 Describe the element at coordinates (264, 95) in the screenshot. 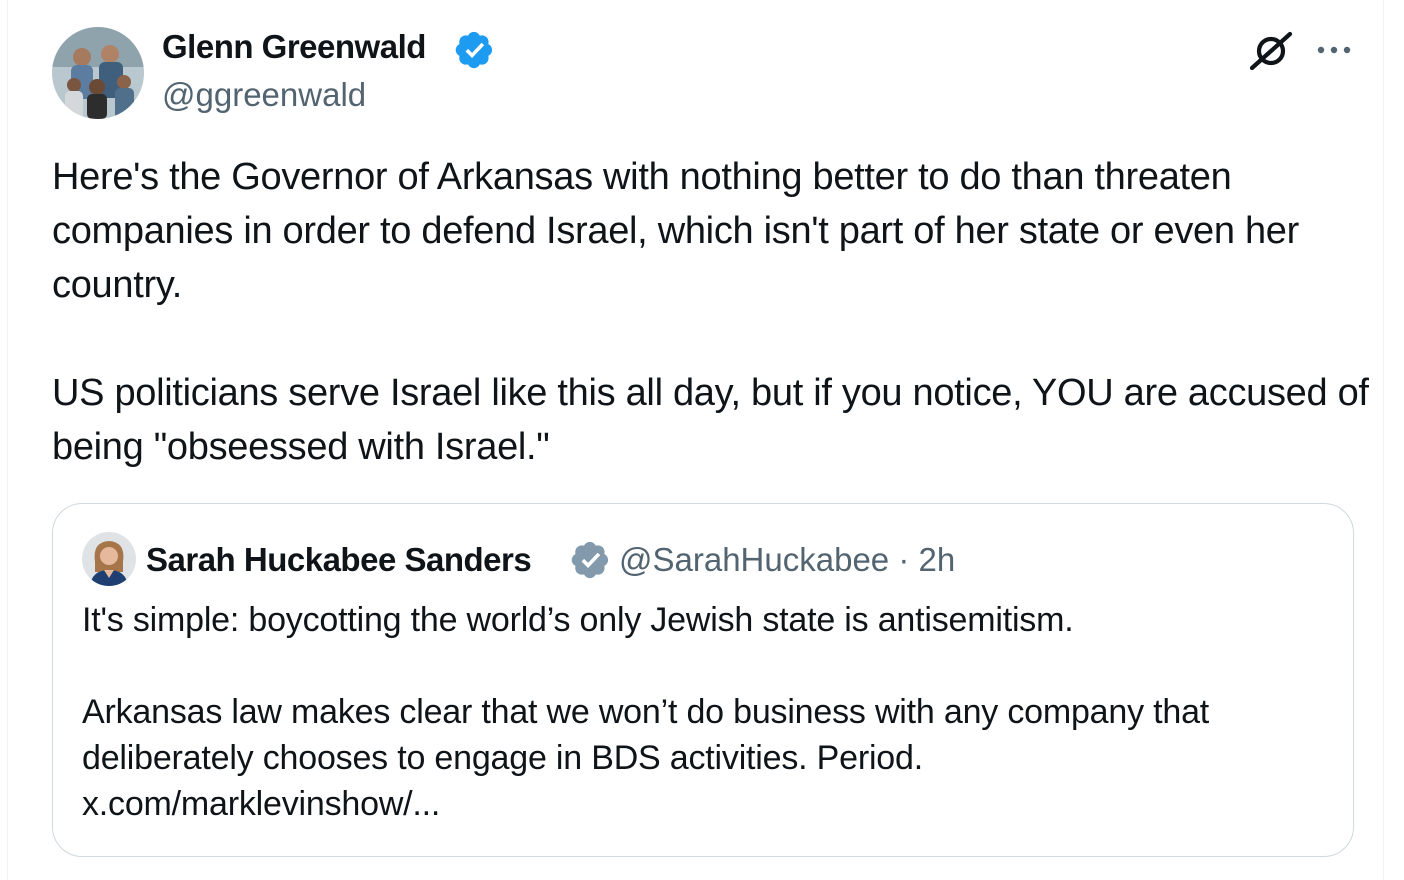

I see `author-handle: @ggreenwald` at that location.